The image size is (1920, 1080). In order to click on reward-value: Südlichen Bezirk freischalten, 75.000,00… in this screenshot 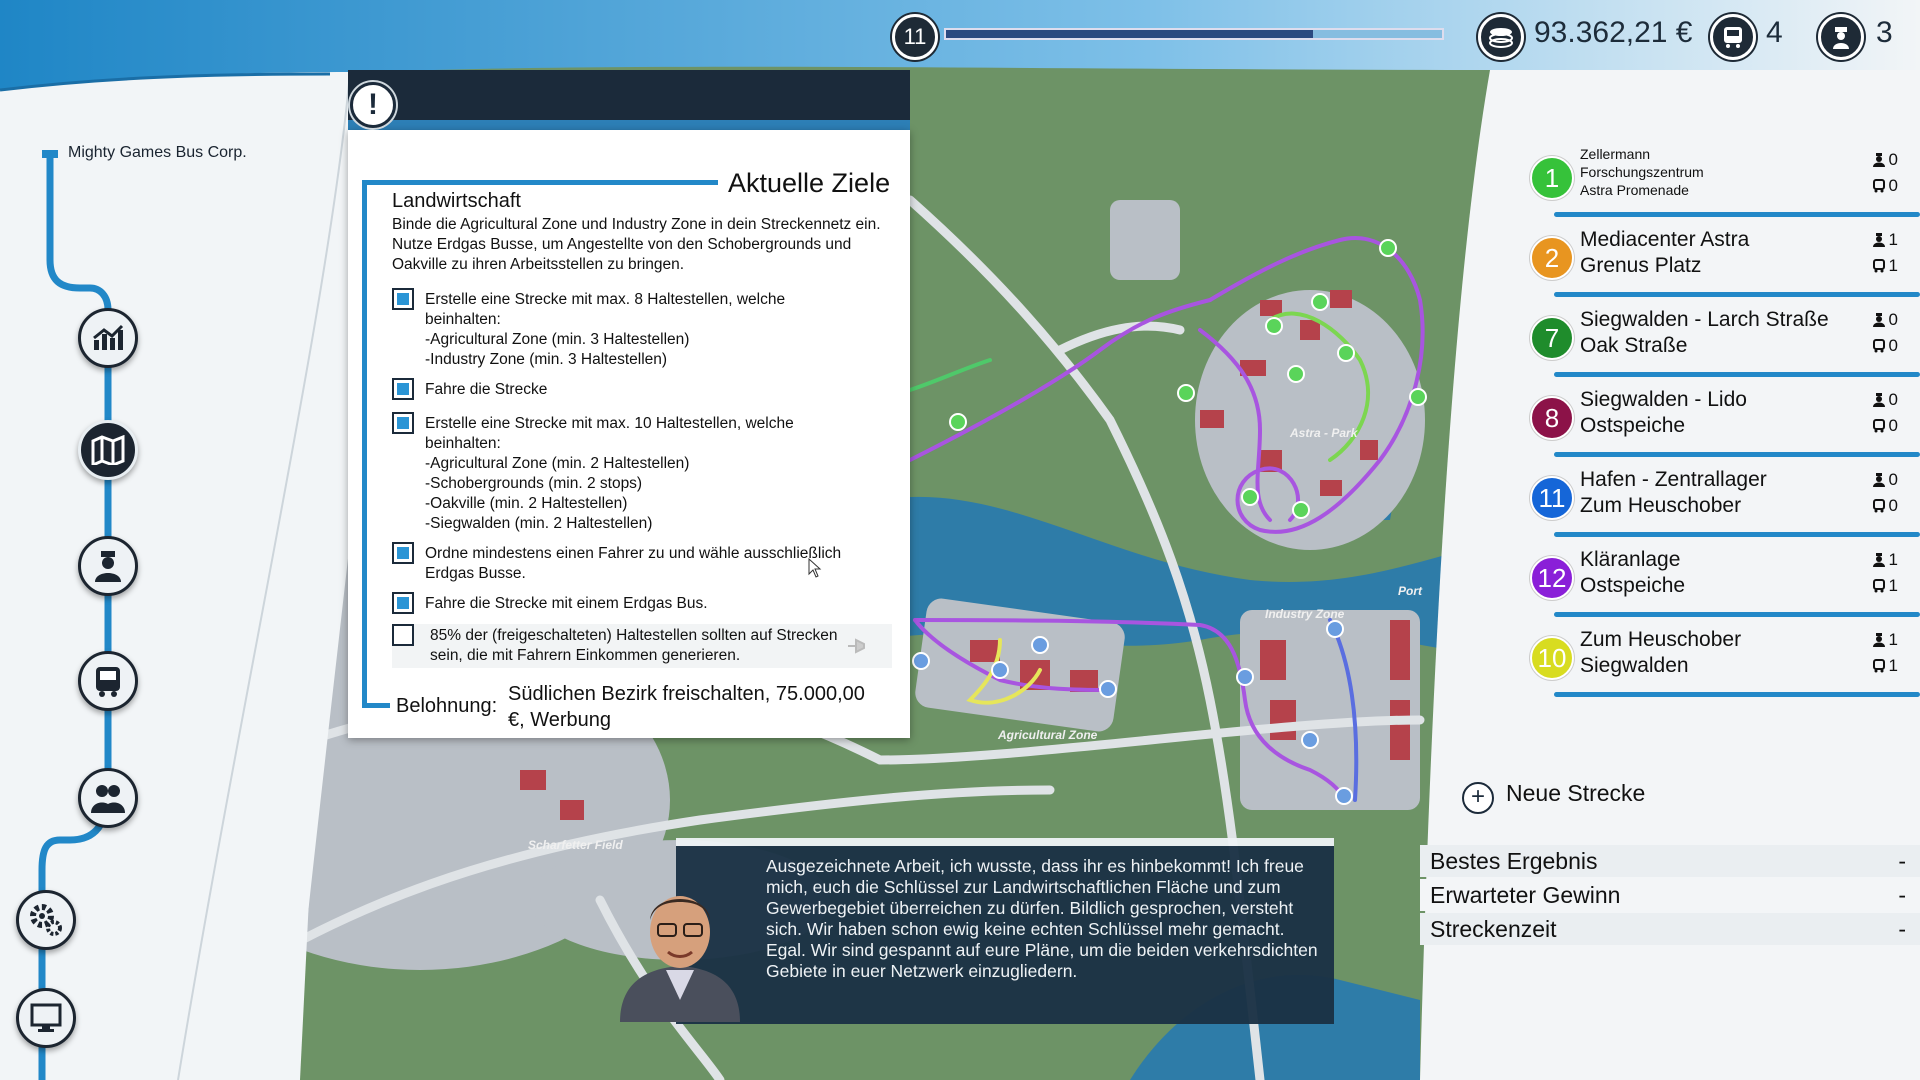, I will do `click(686, 707)`.